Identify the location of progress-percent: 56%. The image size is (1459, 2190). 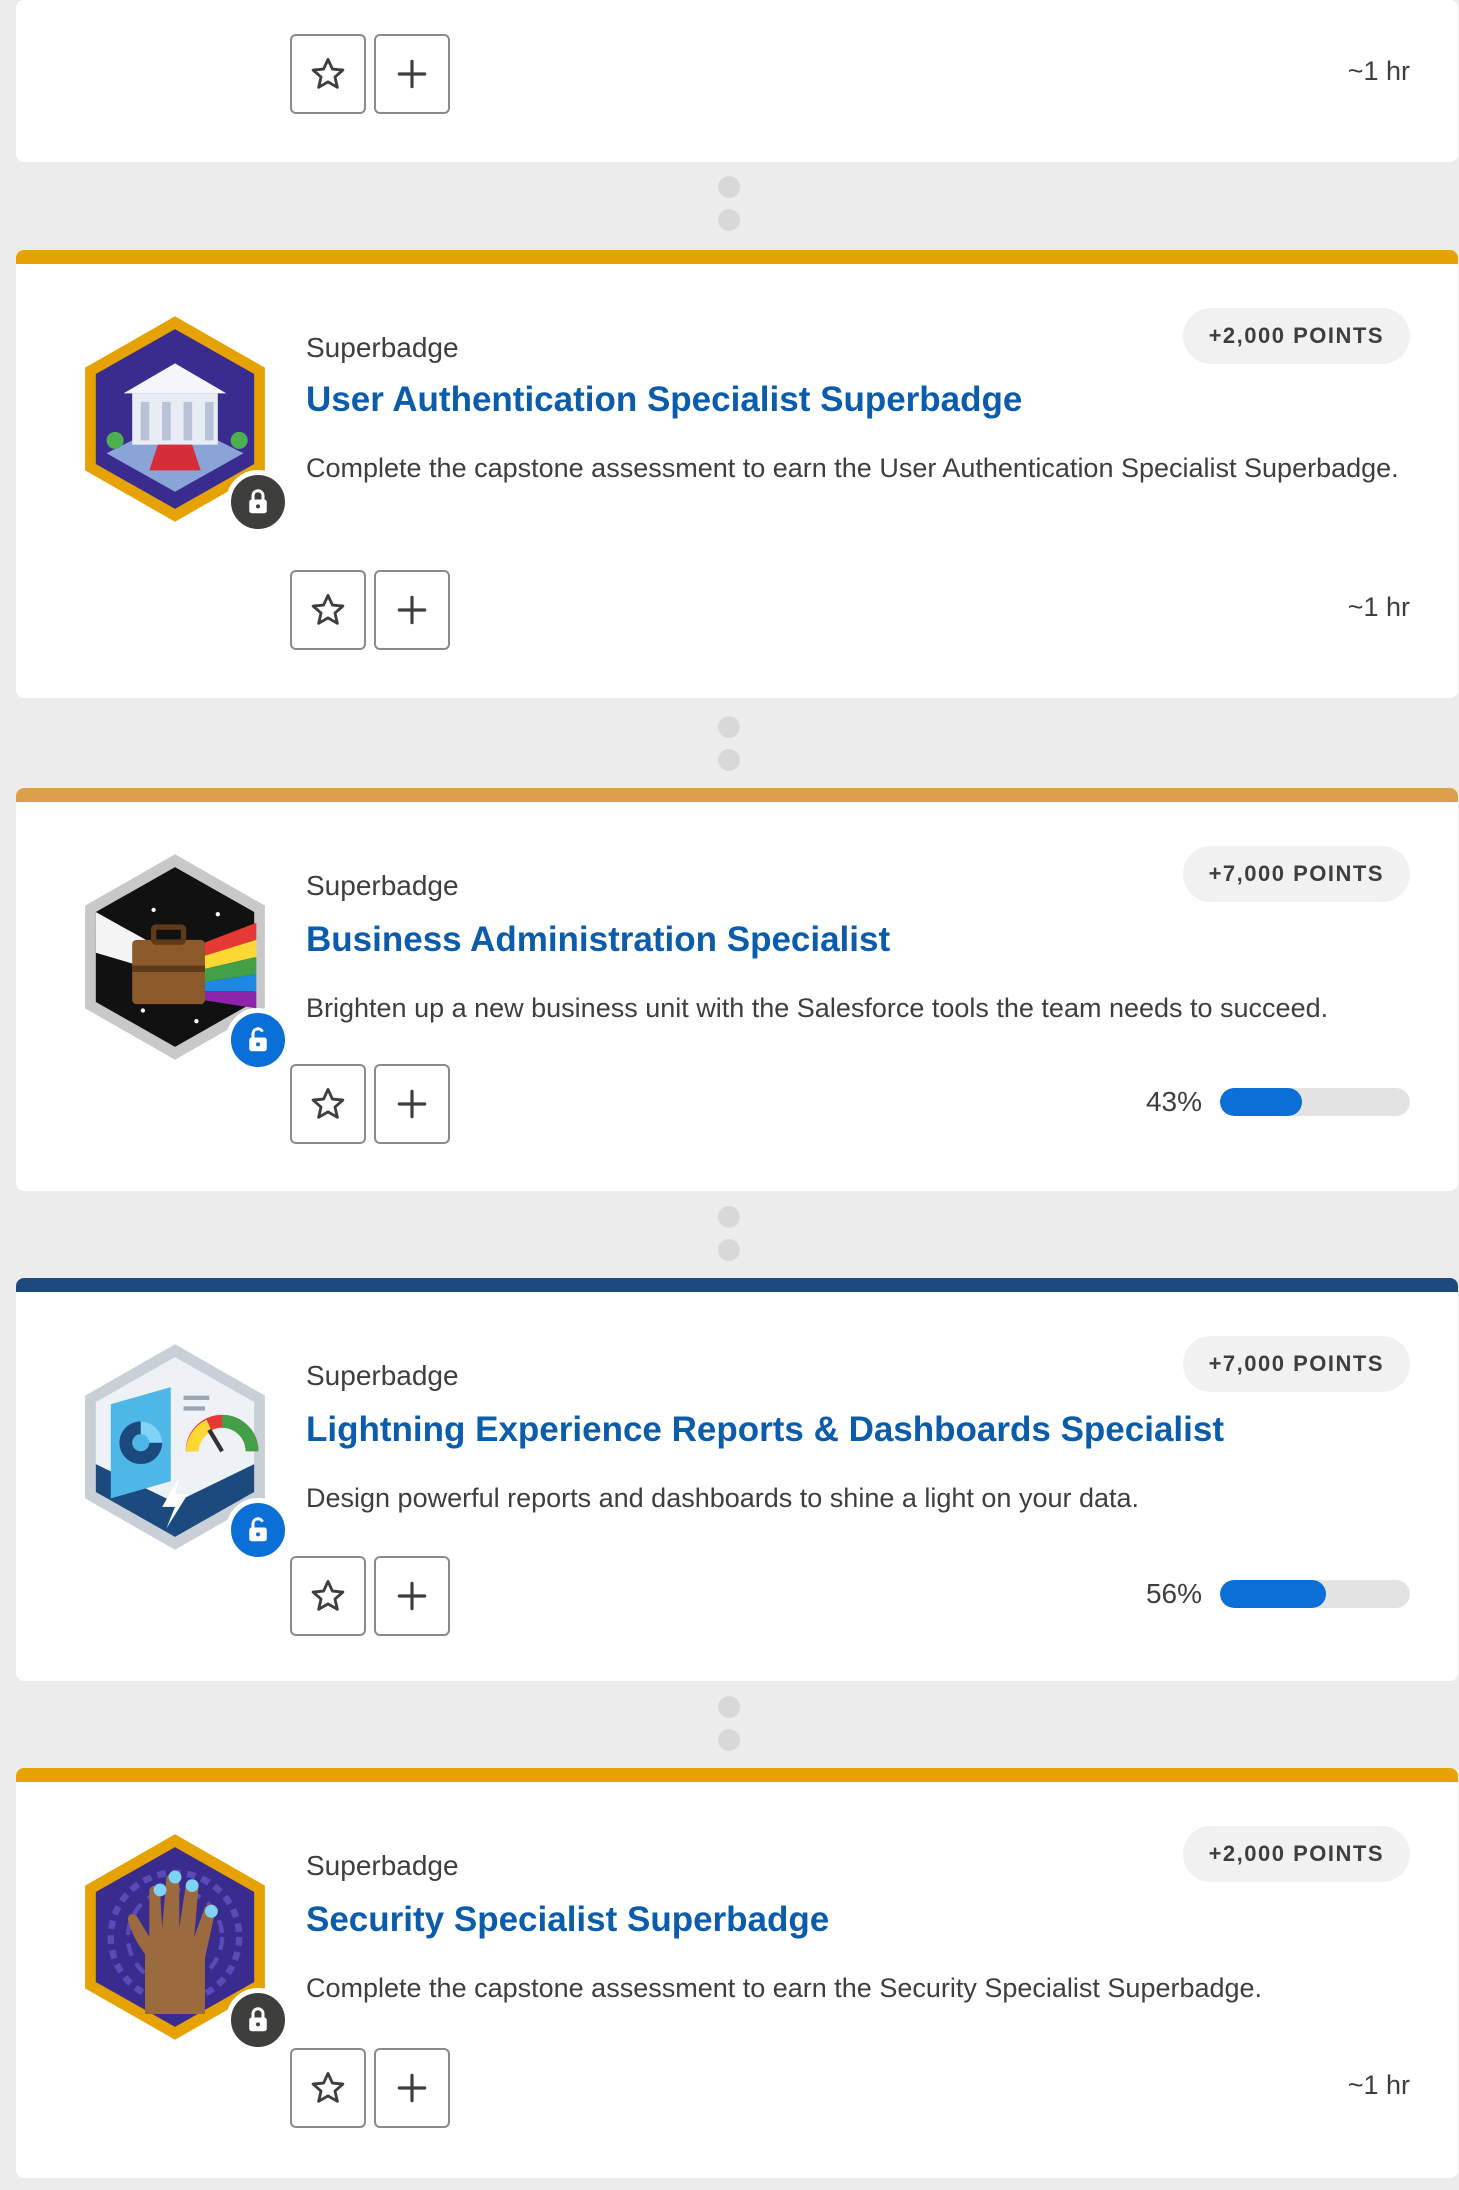
(1173, 1593).